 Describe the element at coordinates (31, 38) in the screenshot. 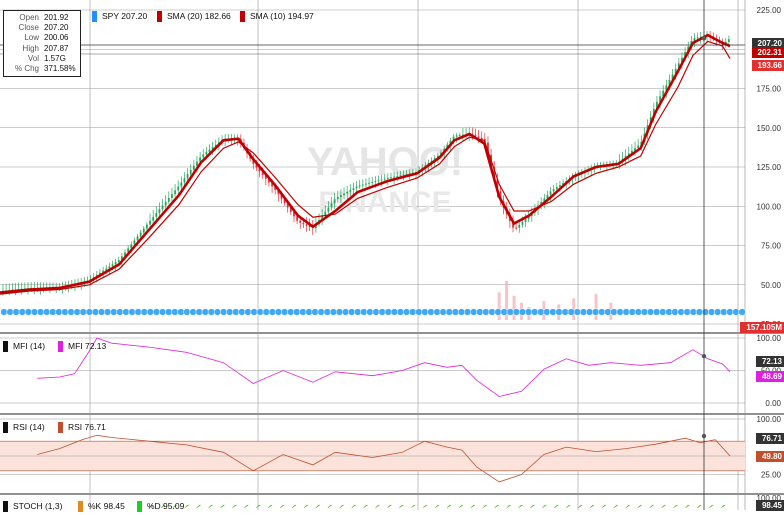

I see `ohlc-label: Low` at that location.